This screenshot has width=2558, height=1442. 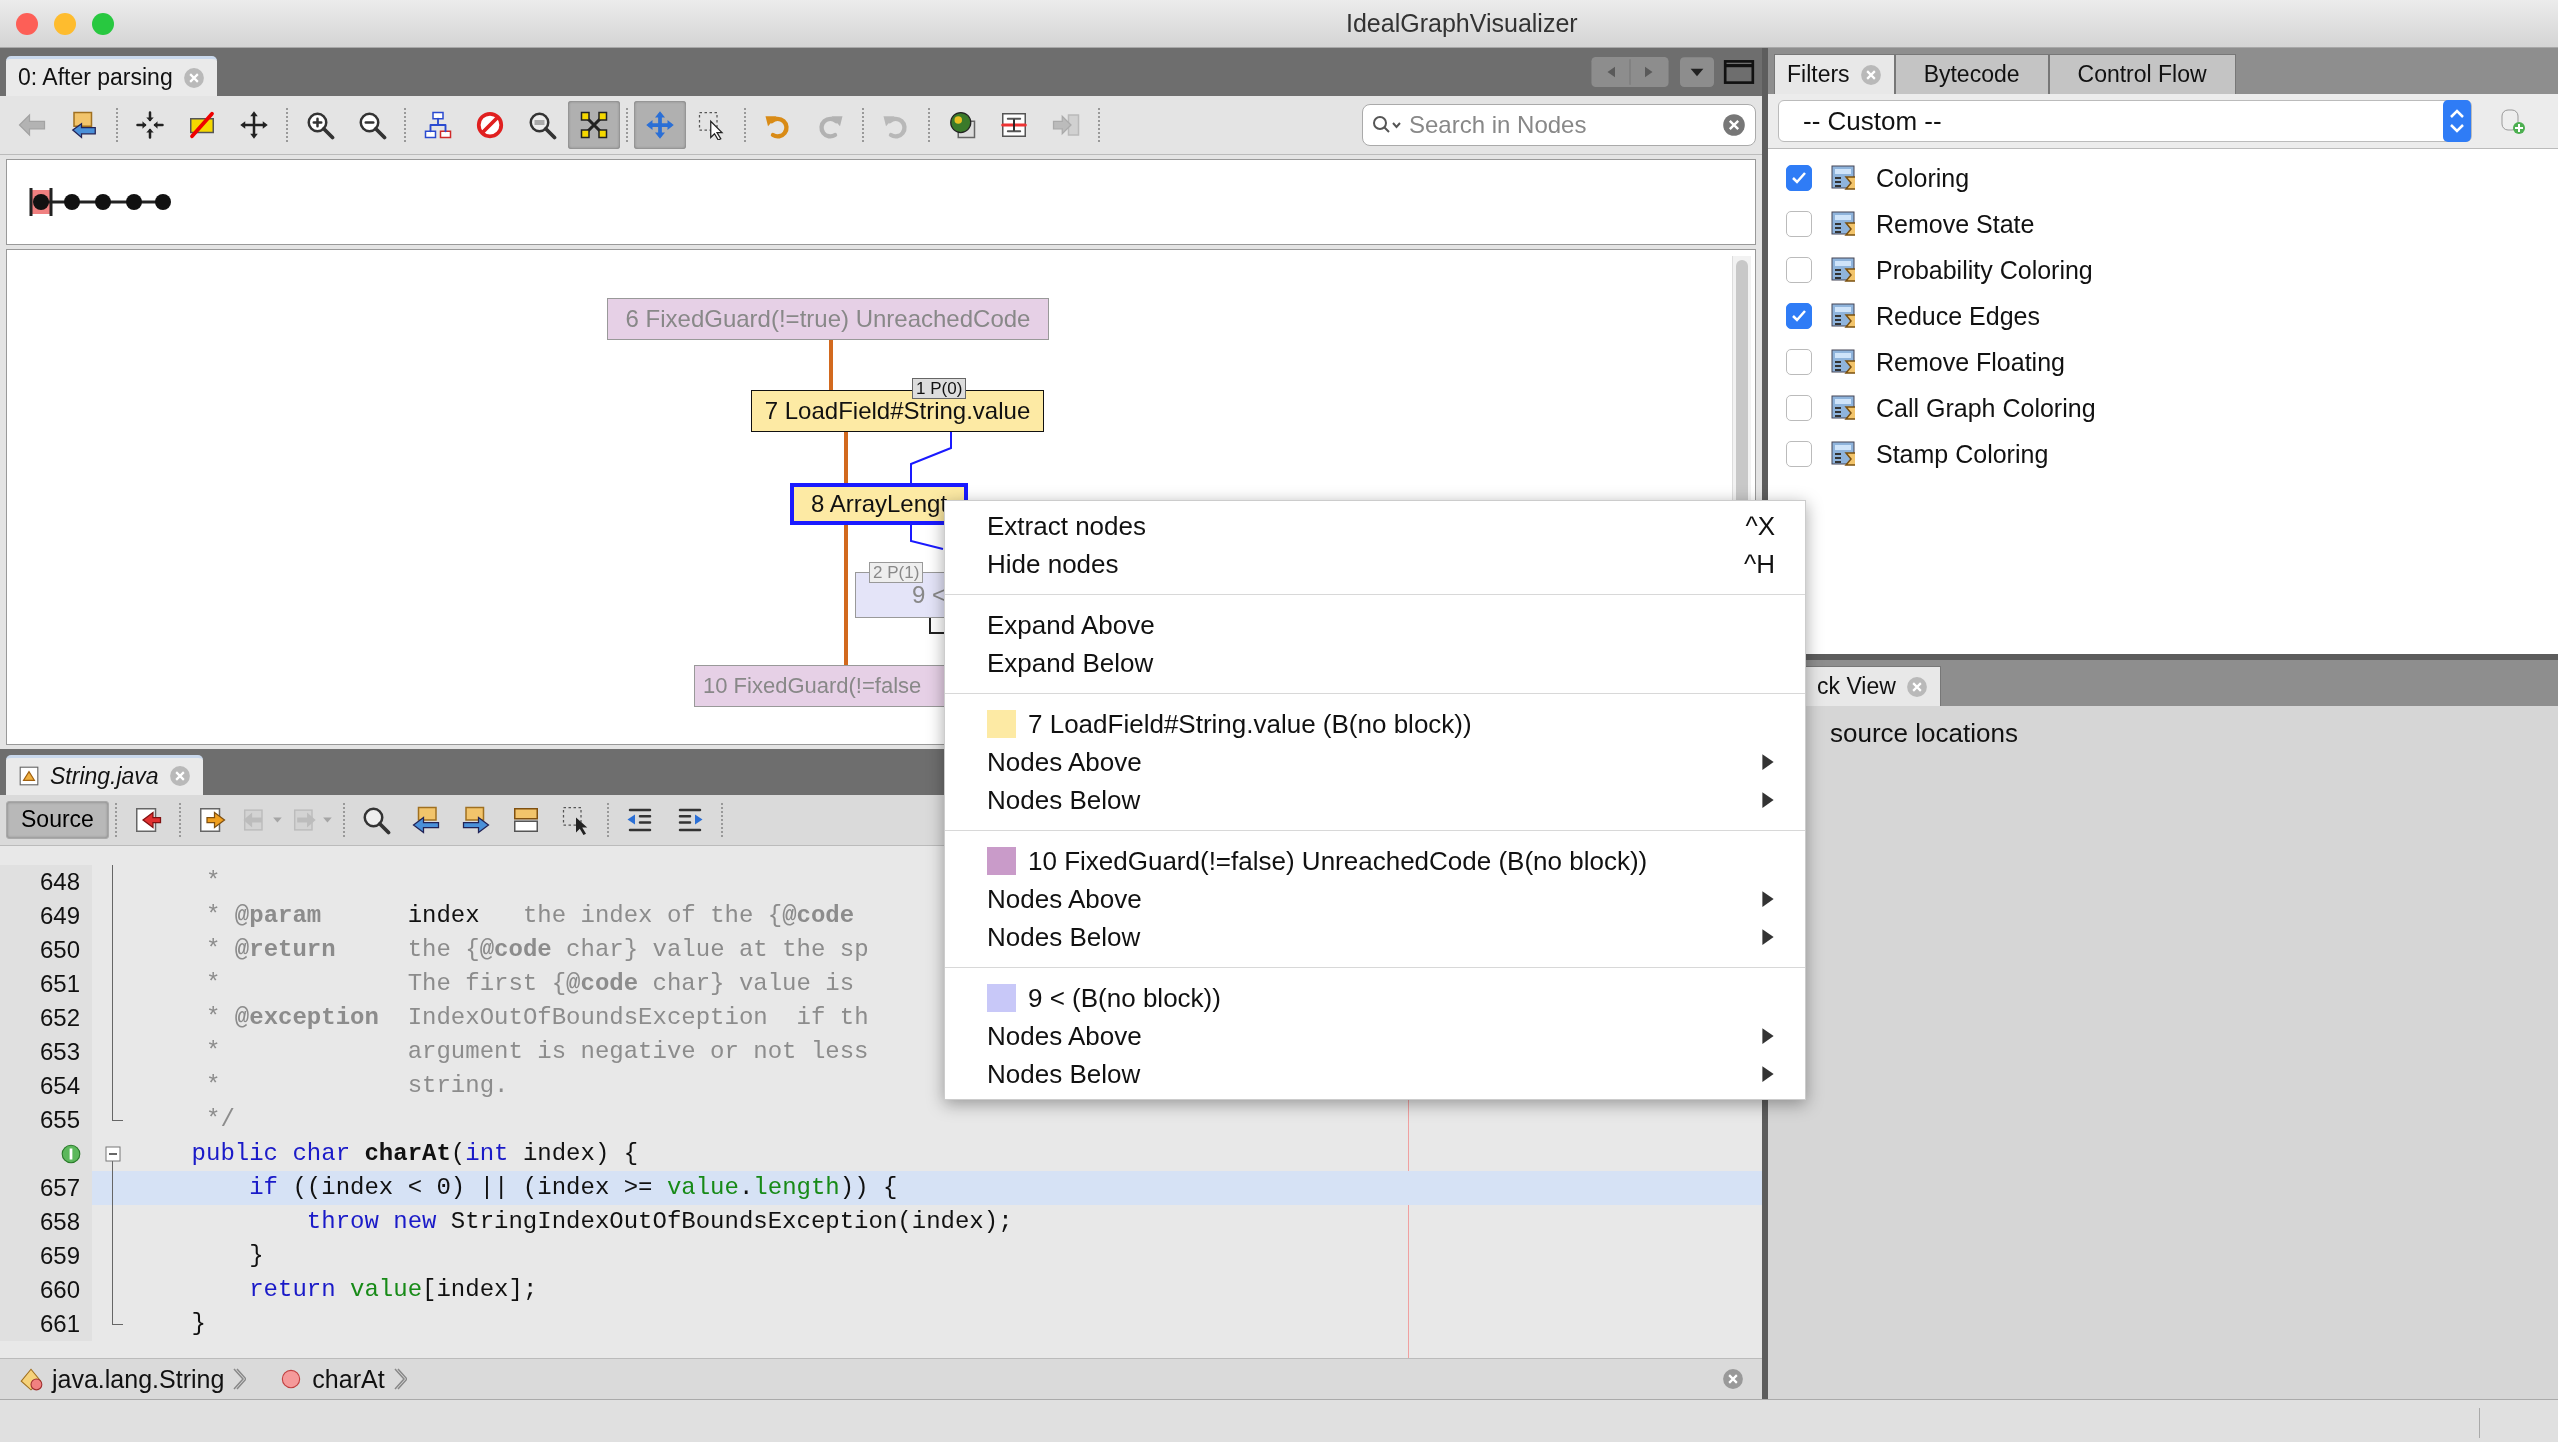 What do you see at coordinates (59, 881) in the screenshot?
I see `line-number: 648` at bounding box center [59, 881].